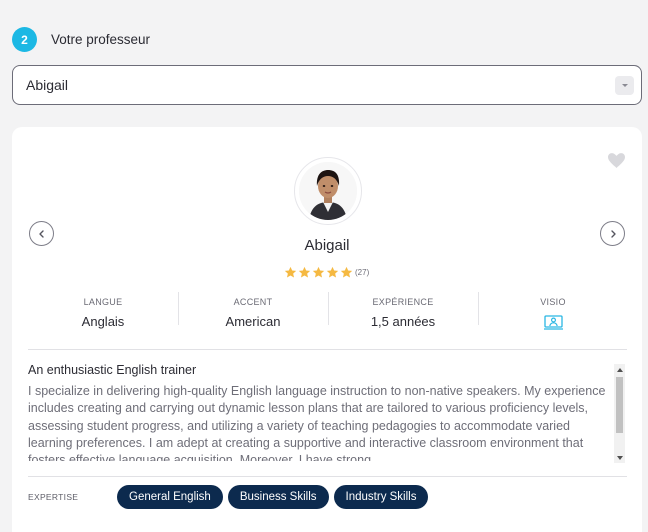 This screenshot has width=648, height=532. Describe the element at coordinates (619, 405) in the screenshot. I see `scrollbar-thumb` at that location.